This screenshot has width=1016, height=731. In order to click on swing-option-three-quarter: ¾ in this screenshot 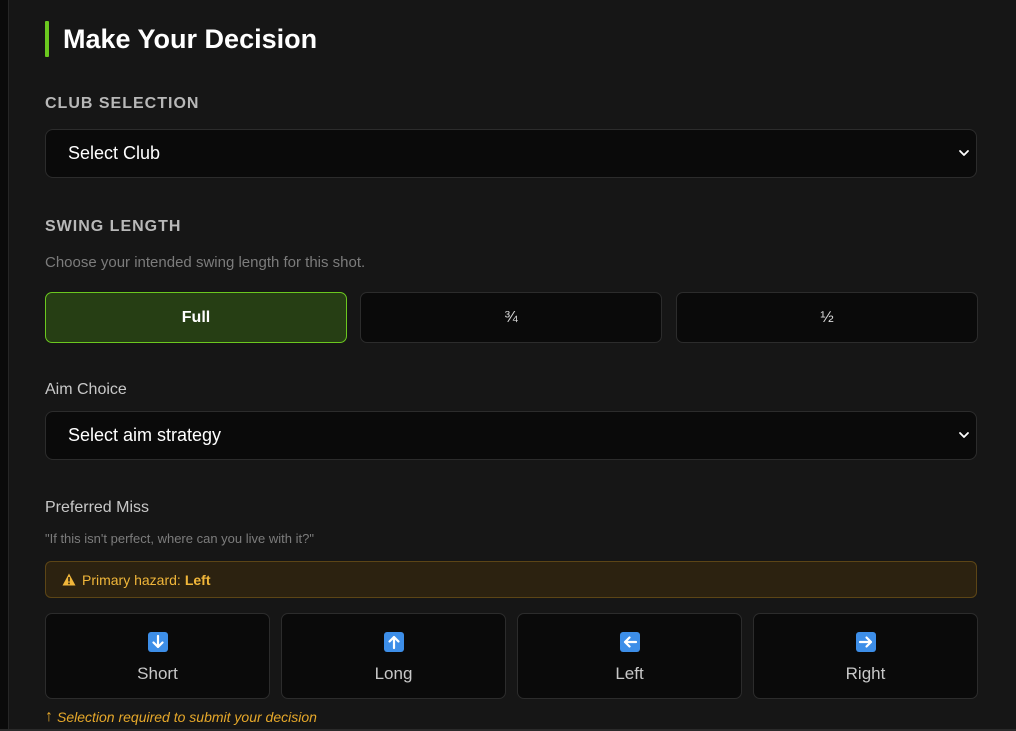, I will do `click(511, 317)`.